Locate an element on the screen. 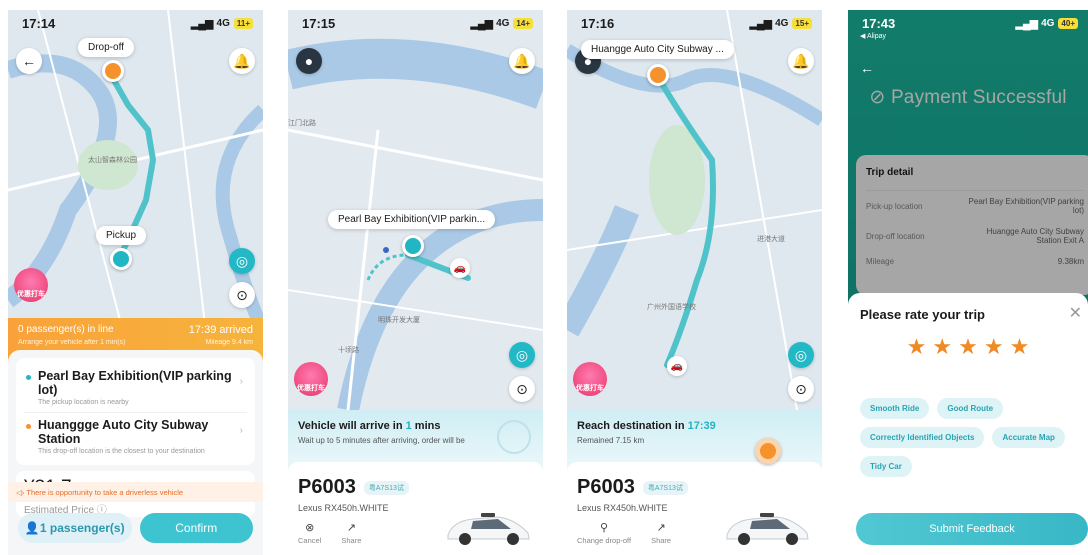 Image resolution: width=1088 pixels, height=555 pixels. map-graphic is located at coordinates (135, 180).